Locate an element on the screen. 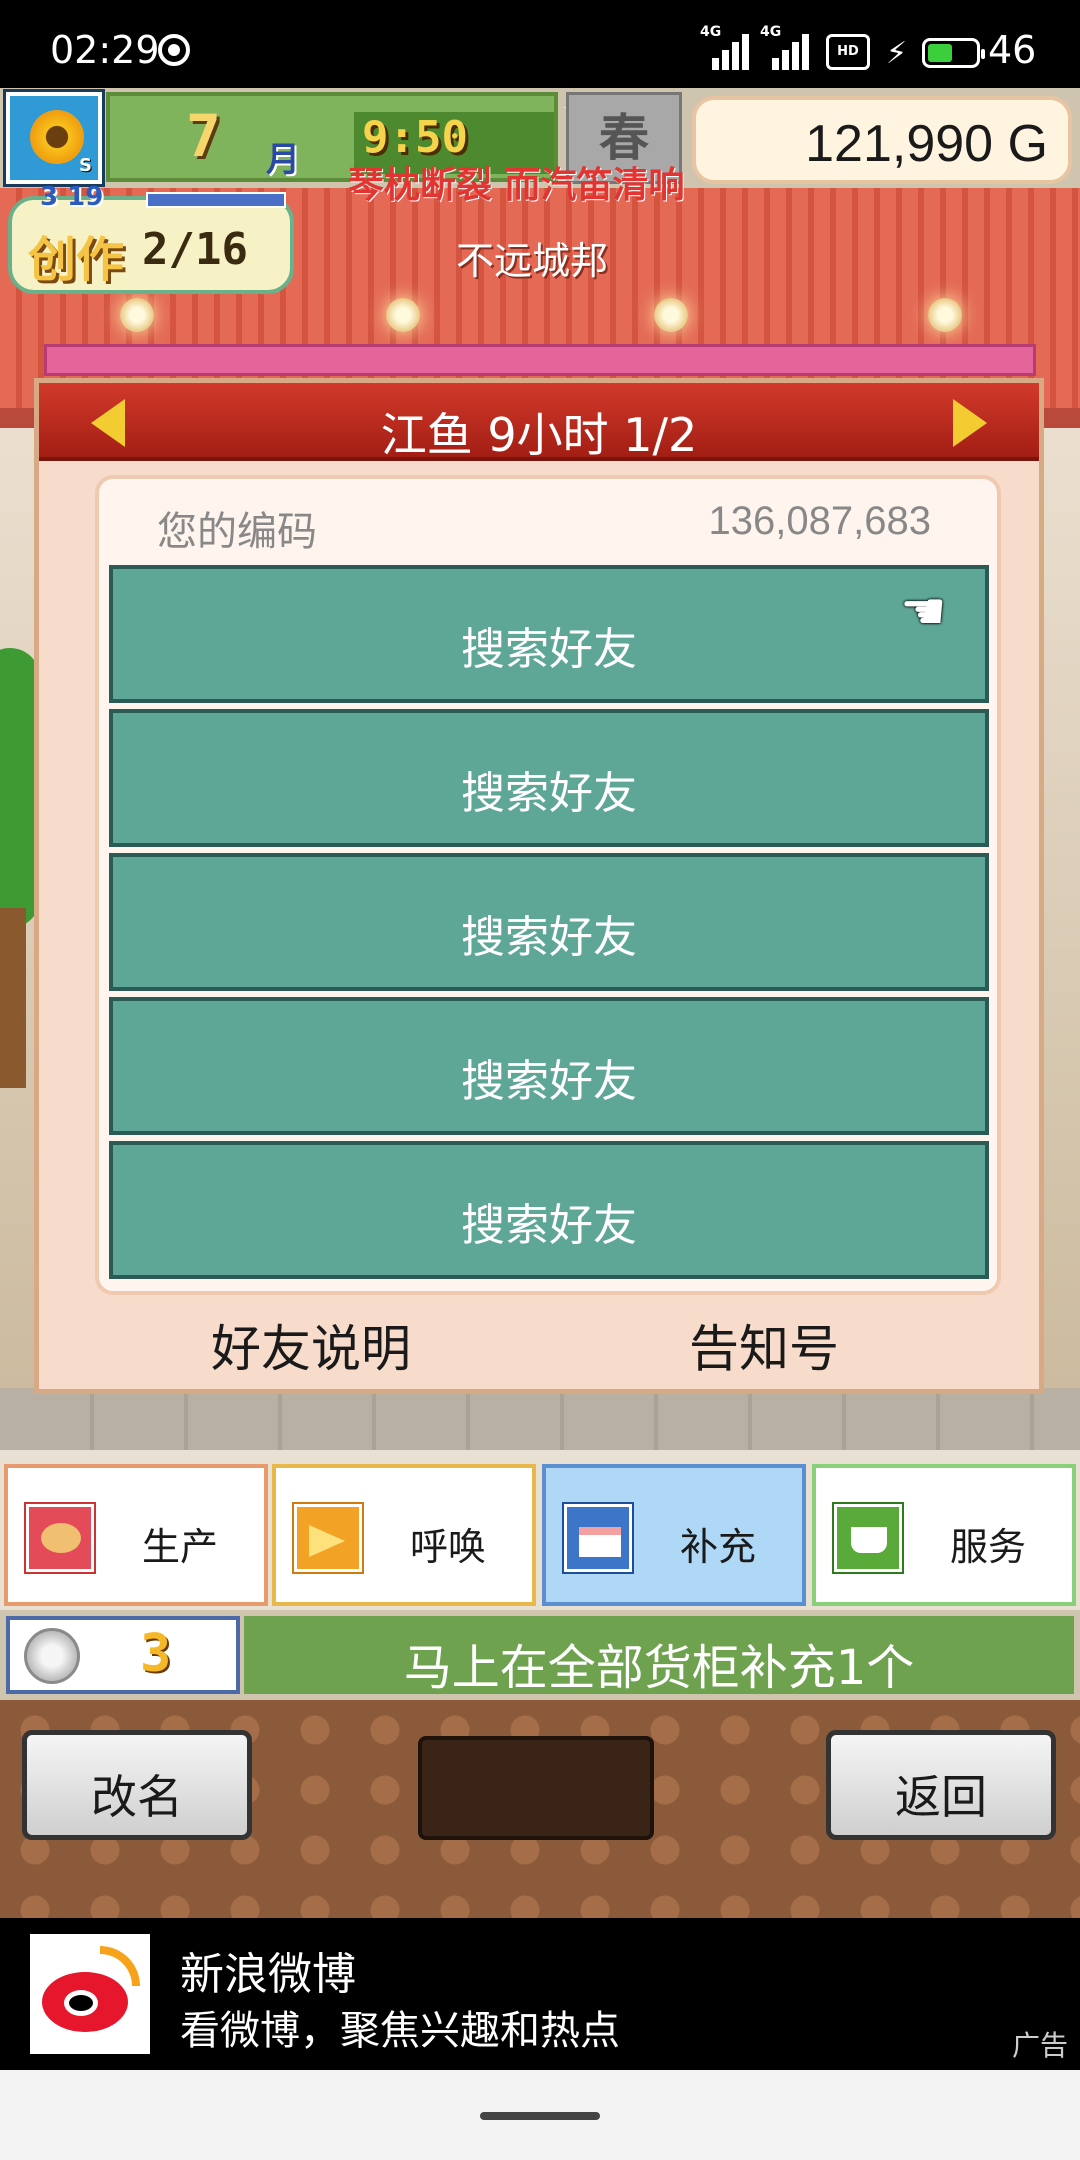  pointer-hand-icon: ☚ is located at coordinates (923, 612).